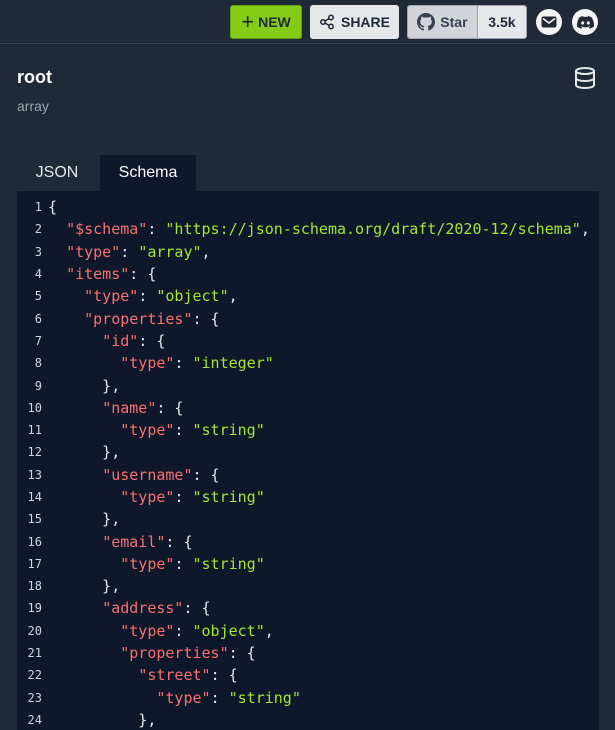 This screenshot has width=615, height=730. I want to click on code-text: "items": {, so click(99, 274).